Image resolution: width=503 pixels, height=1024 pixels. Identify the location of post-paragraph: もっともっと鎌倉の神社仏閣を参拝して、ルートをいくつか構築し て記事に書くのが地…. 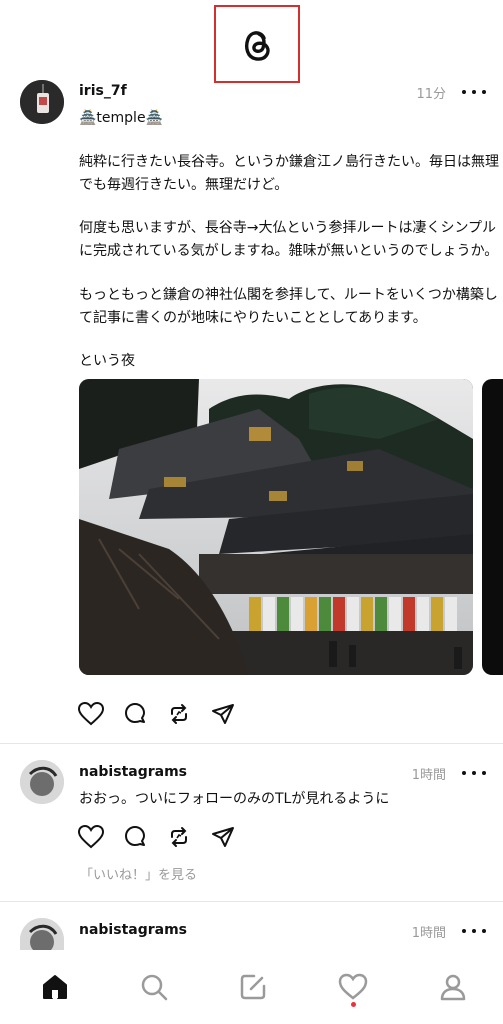
(288, 306).